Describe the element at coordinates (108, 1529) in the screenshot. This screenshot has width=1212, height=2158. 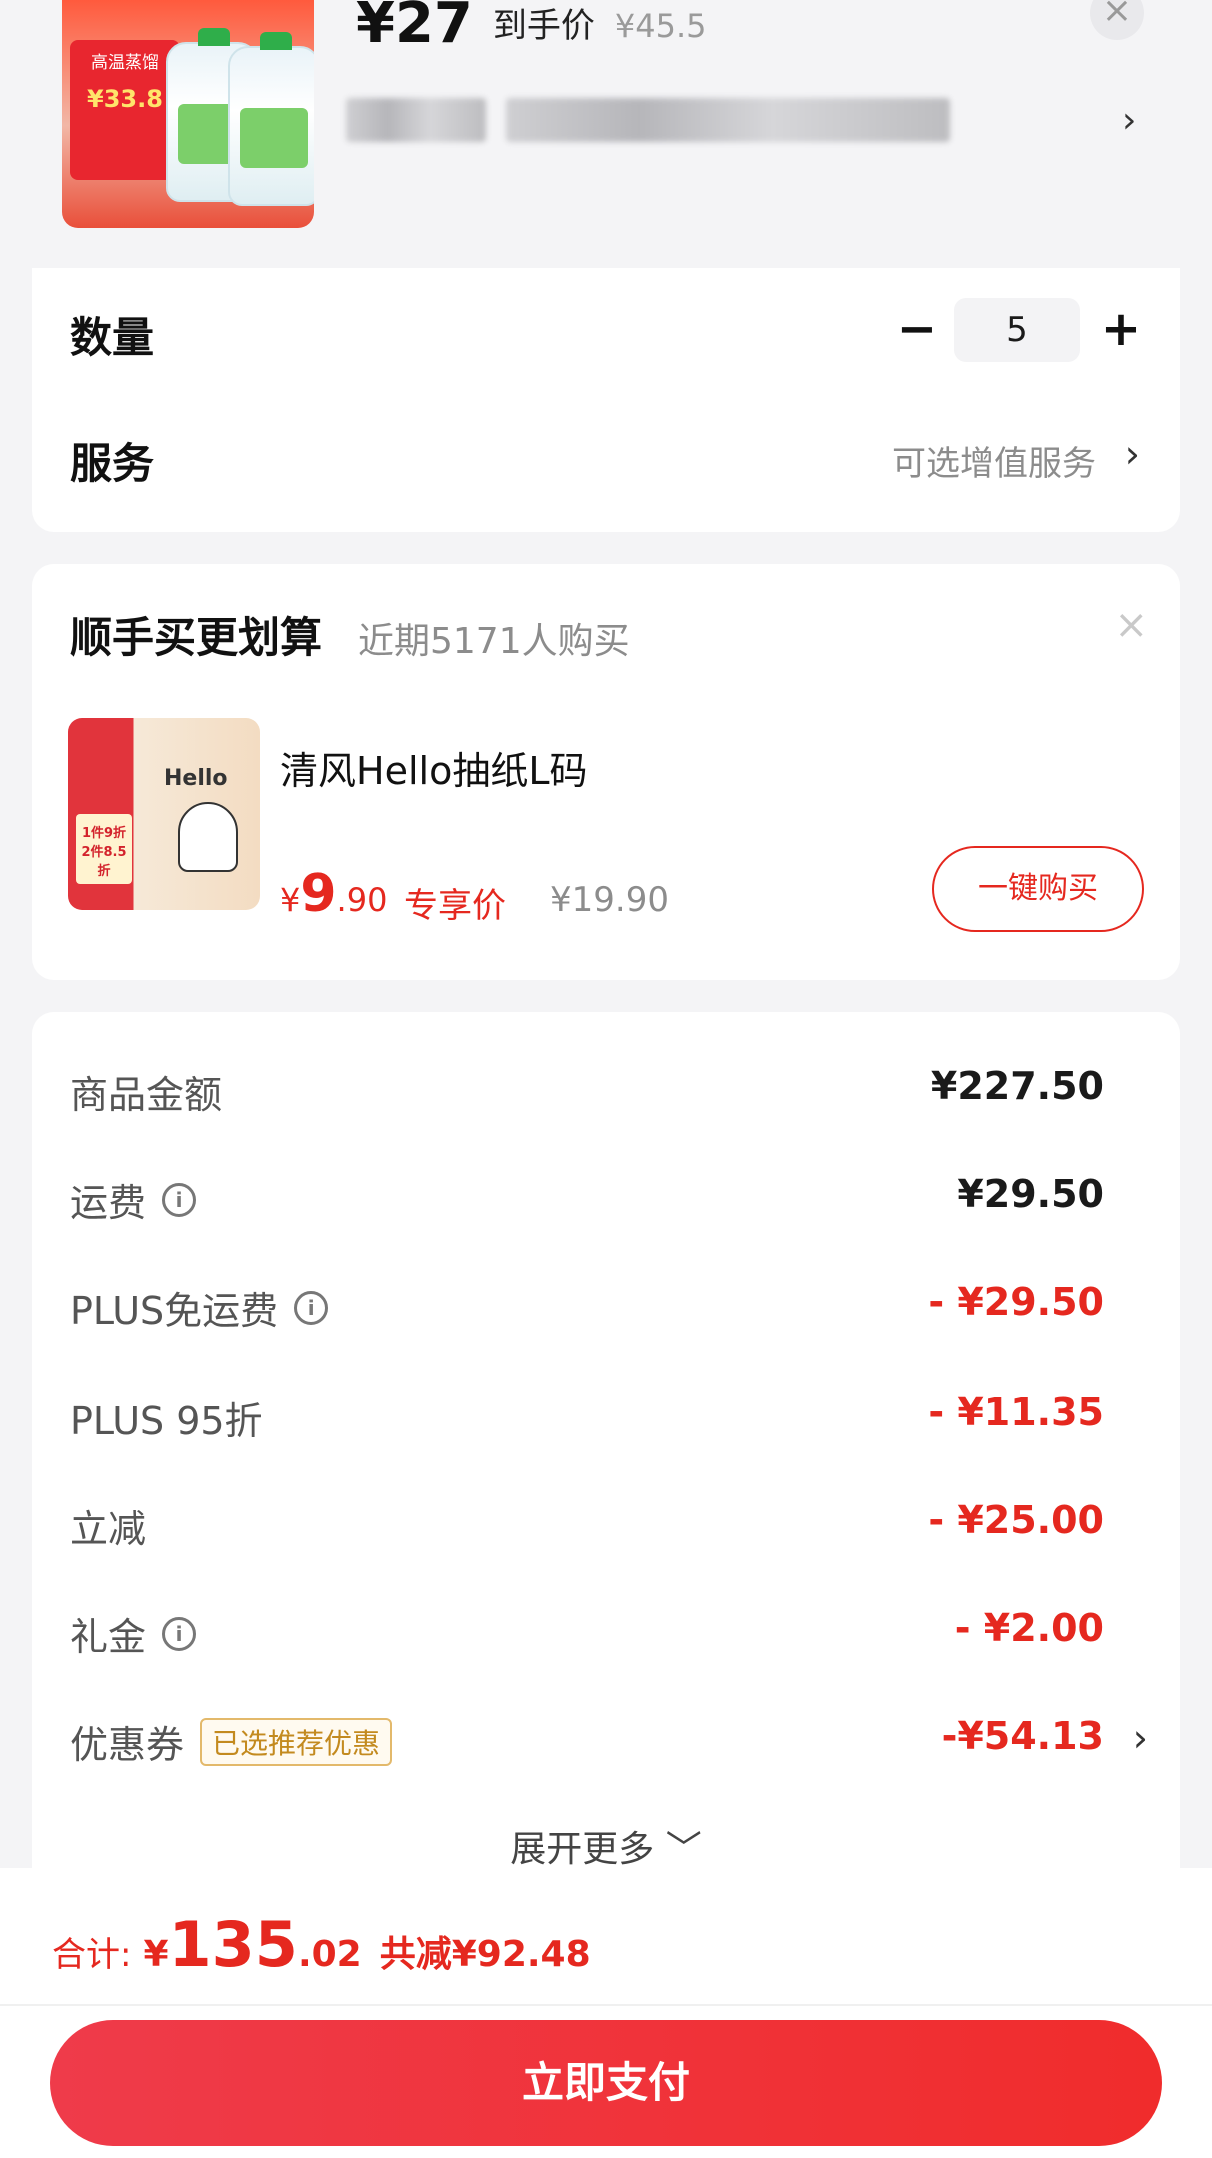
I see `fee-label: 立减` at that location.